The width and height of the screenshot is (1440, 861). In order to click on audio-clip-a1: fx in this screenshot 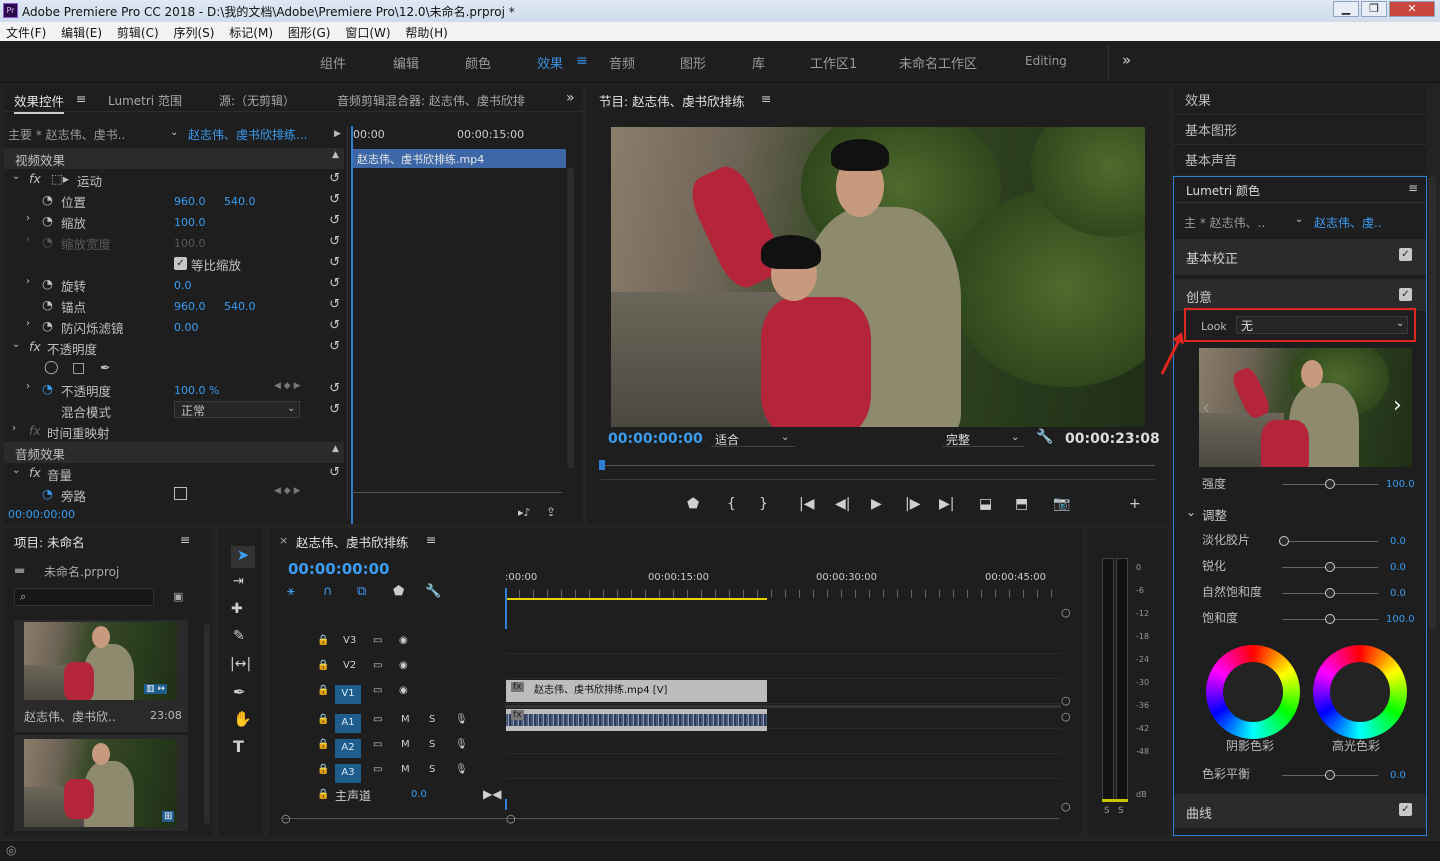, I will do `click(636, 720)`.